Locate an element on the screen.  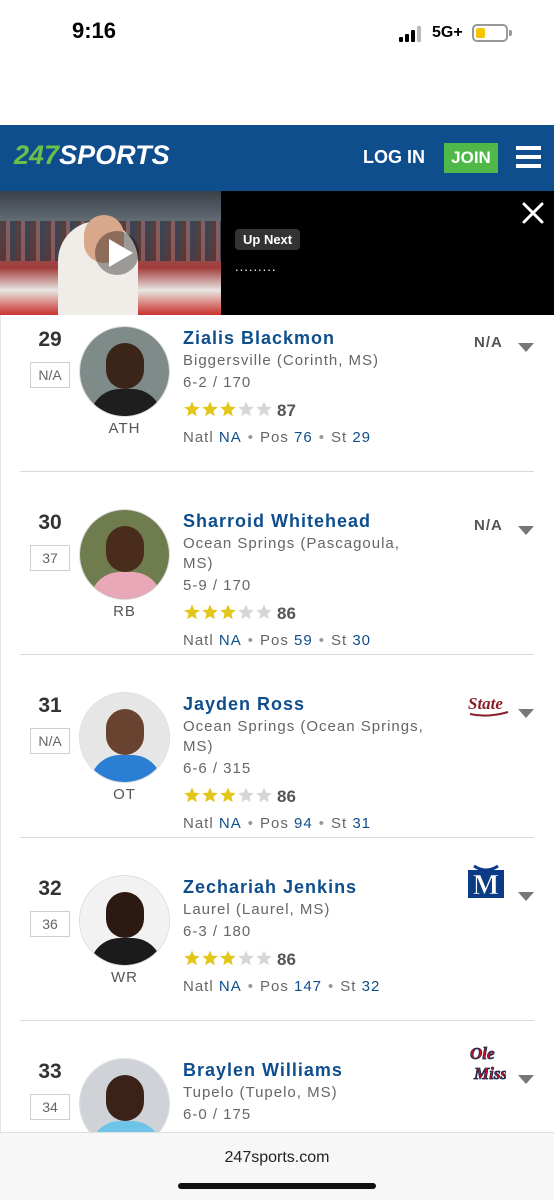
url-text: 247sports.com is located at coordinates (277, 1158).